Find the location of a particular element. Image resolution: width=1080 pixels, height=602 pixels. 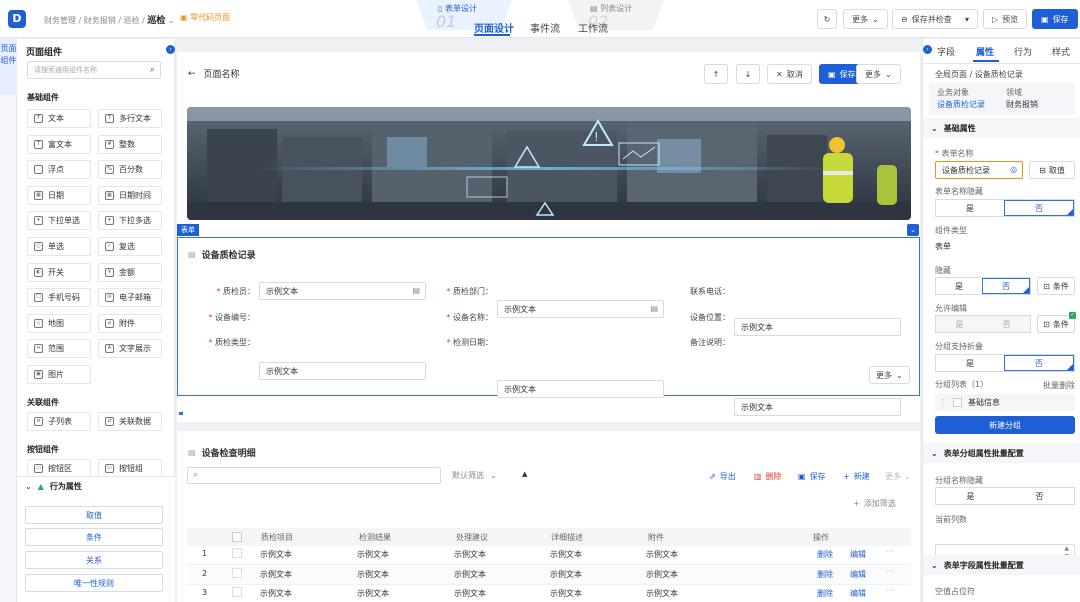

group-fold-toggle: 是 否 is located at coordinates (1005, 363).